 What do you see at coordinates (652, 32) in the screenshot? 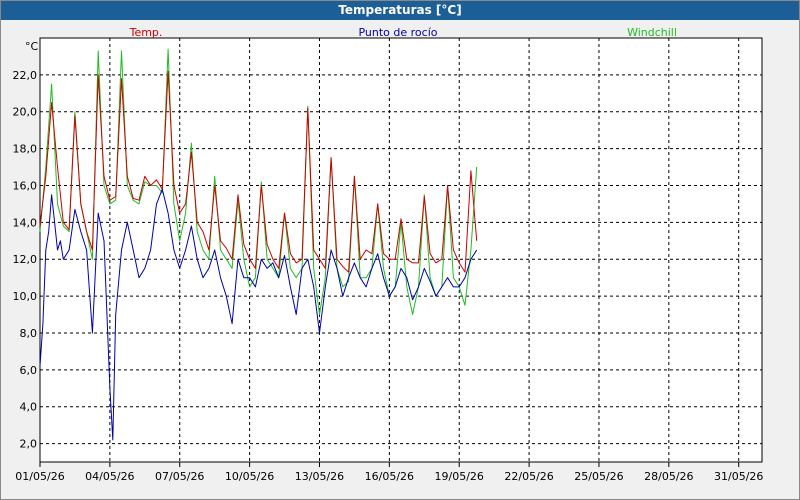
I see `legend-windchill: Windchill` at bounding box center [652, 32].